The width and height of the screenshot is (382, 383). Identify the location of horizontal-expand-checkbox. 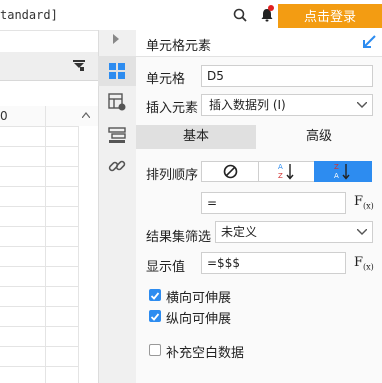
(155, 295).